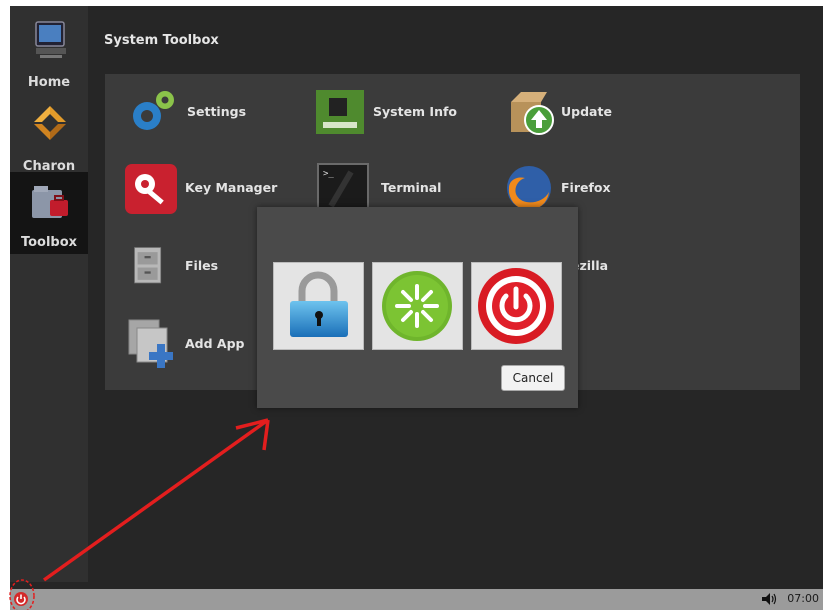  I want to click on power-tray-icon, so click(21, 599).